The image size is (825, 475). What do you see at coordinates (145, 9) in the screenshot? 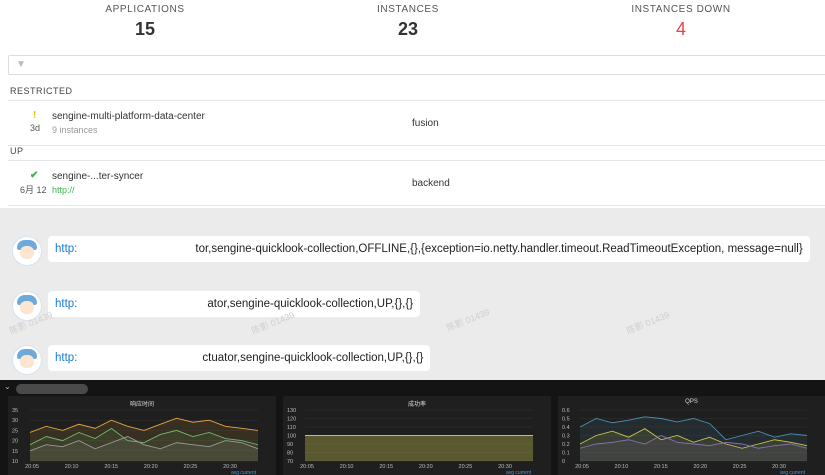
I see `stat-applications-label: APPLICATIONS` at bounding box center [145, 9].